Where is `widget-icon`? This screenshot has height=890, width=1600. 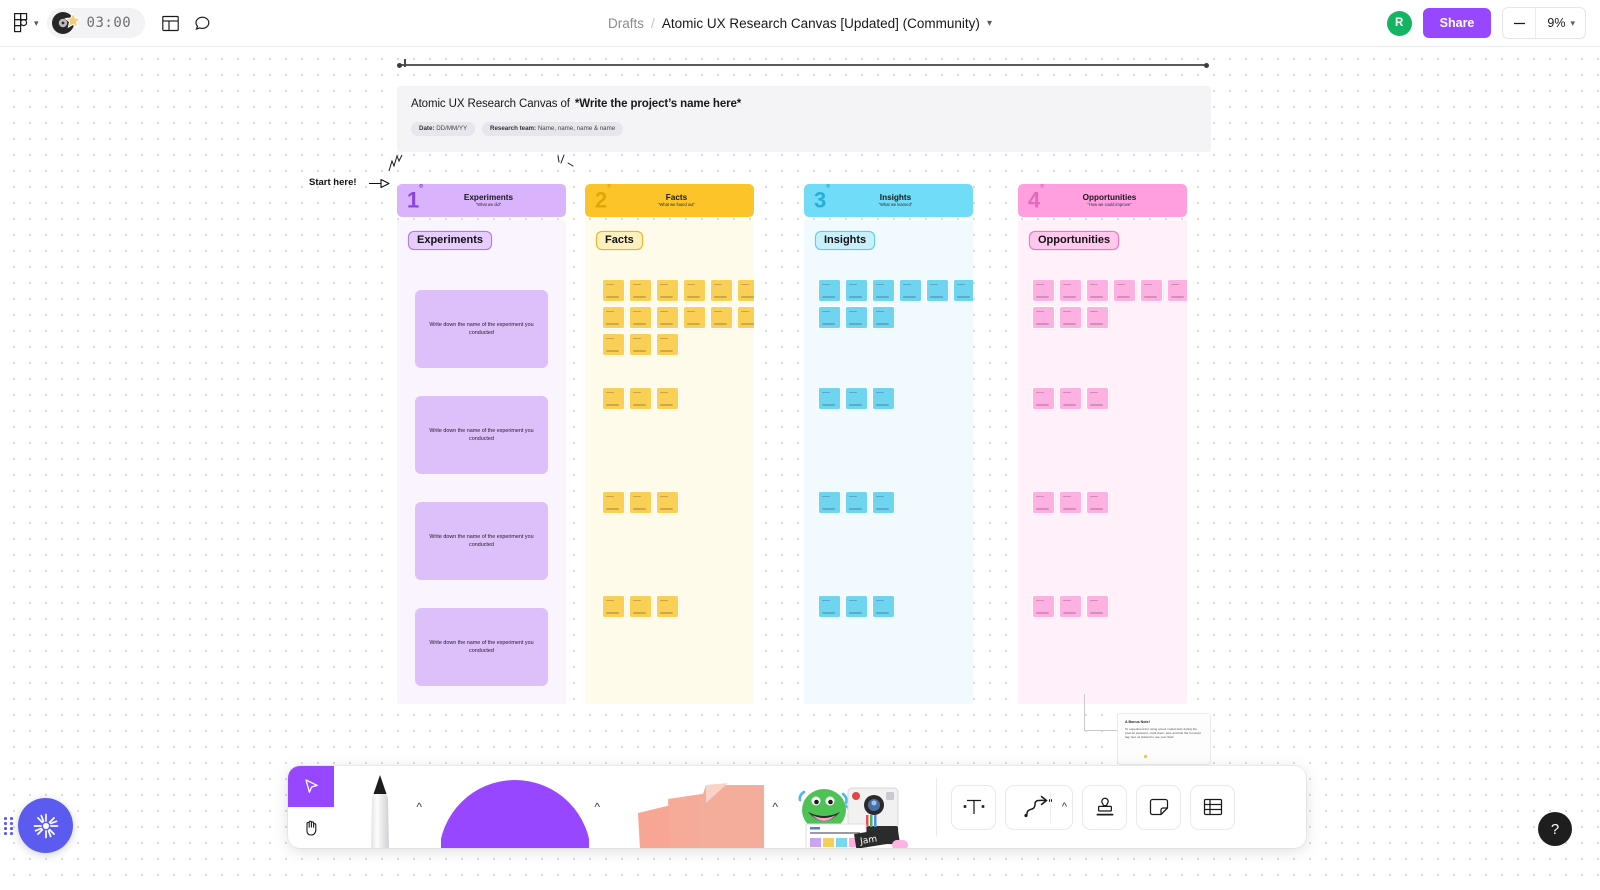 widget-icon is located at coordinates (1158, 807).